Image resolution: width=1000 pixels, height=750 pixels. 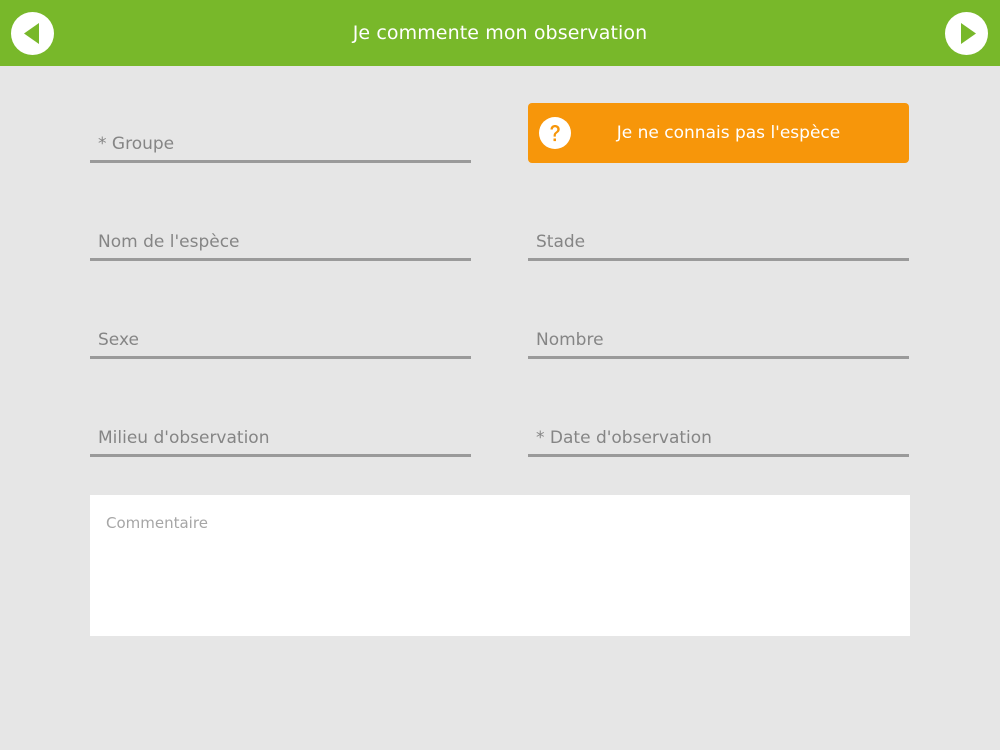 What do you see at coordinates (280, 241) in the screenshot?
I see `species-name-field: Nom de l'espèce` at bounding box center [280, 241].